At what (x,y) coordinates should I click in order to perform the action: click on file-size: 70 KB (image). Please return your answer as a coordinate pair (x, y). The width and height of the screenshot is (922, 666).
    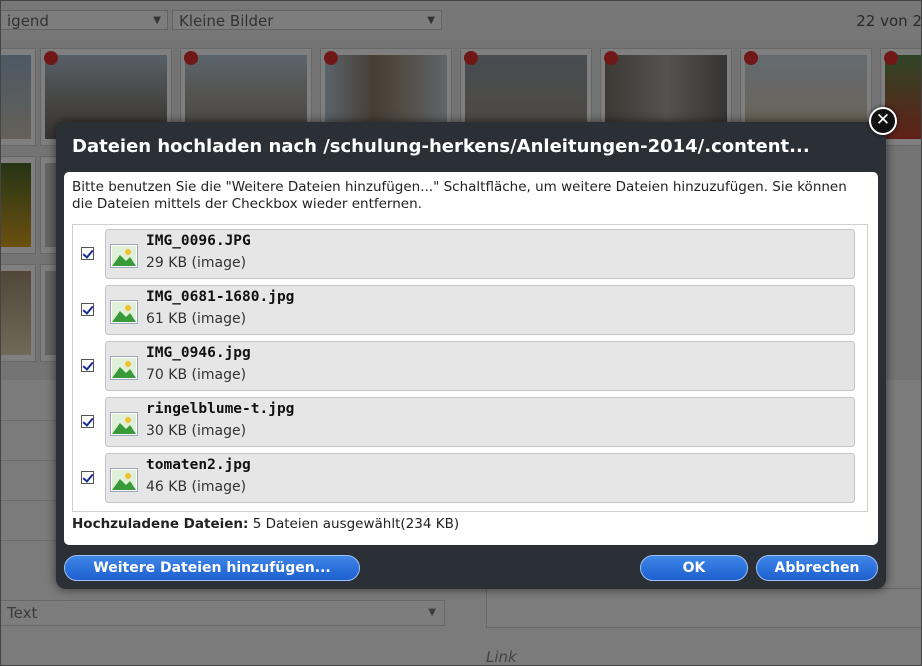
    Looking at the image, I should click on (196, 375).